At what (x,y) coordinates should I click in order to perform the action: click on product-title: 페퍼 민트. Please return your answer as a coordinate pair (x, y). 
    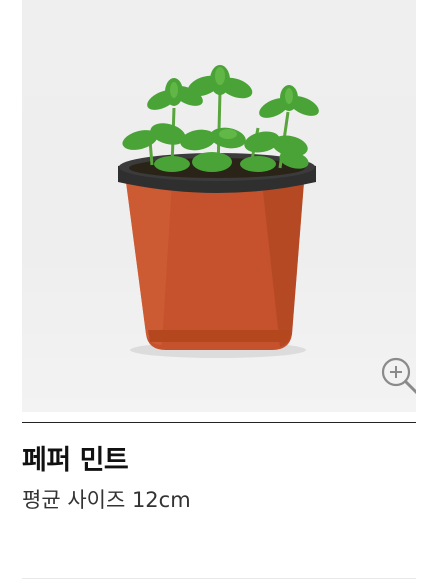
    Looking at the image, I should click on (75, 460).